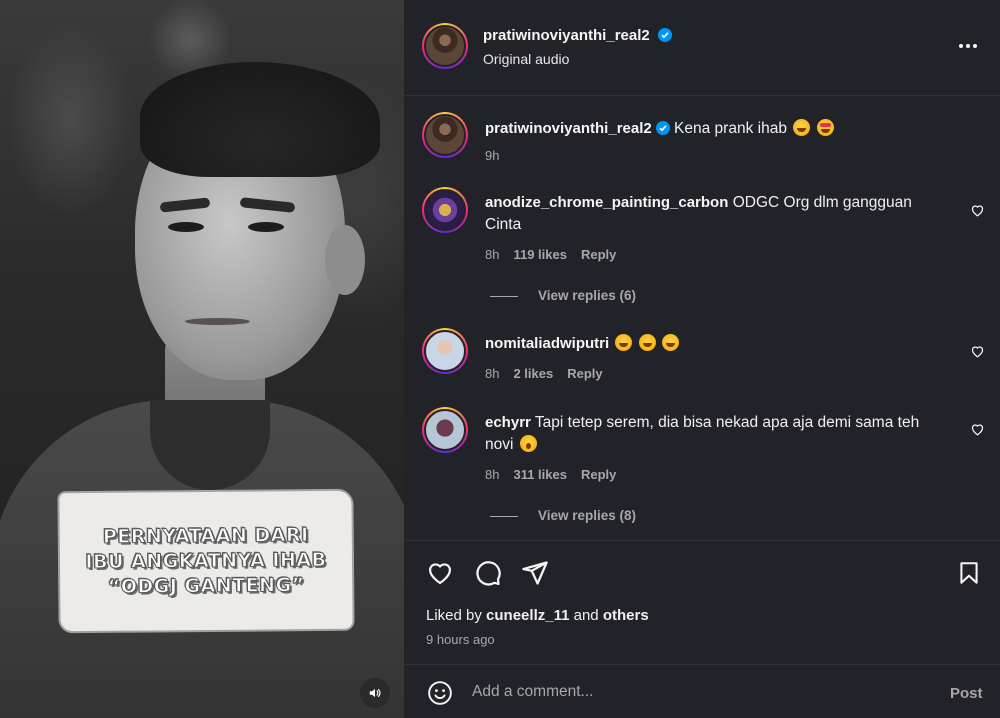  What do you see at coordinates (586, 615) in the screenshot?
I see `liked-by-and: and` at bounding box center [586, 615].